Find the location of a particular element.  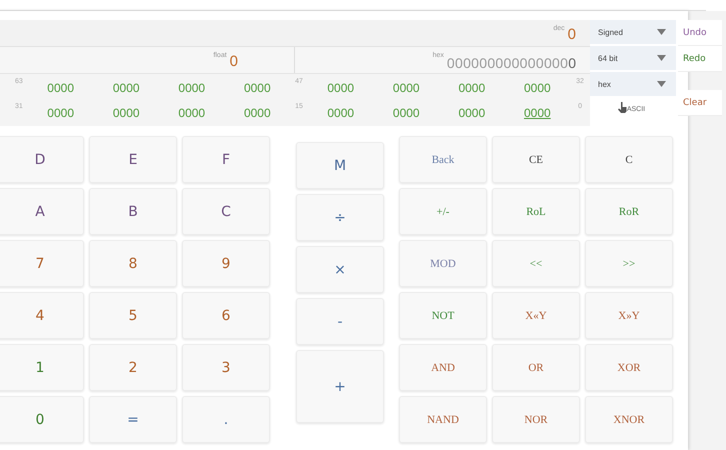

function-key: NOT is located at coordinates (443, 315).